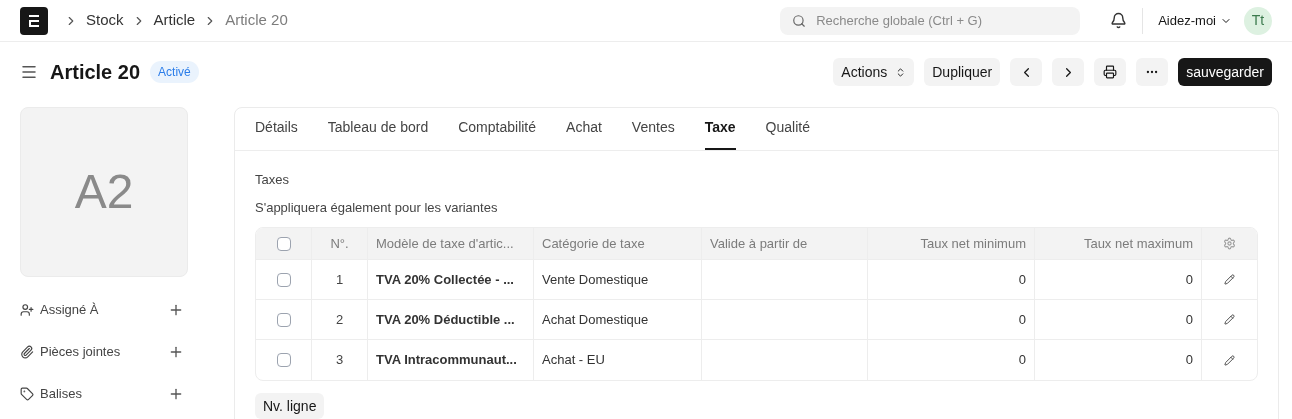 The height and width of the screenshot is (419, 1292). Describe the element at coordinates (272, 180) in the screenshot. I see `section-title: Taxes` at that location.